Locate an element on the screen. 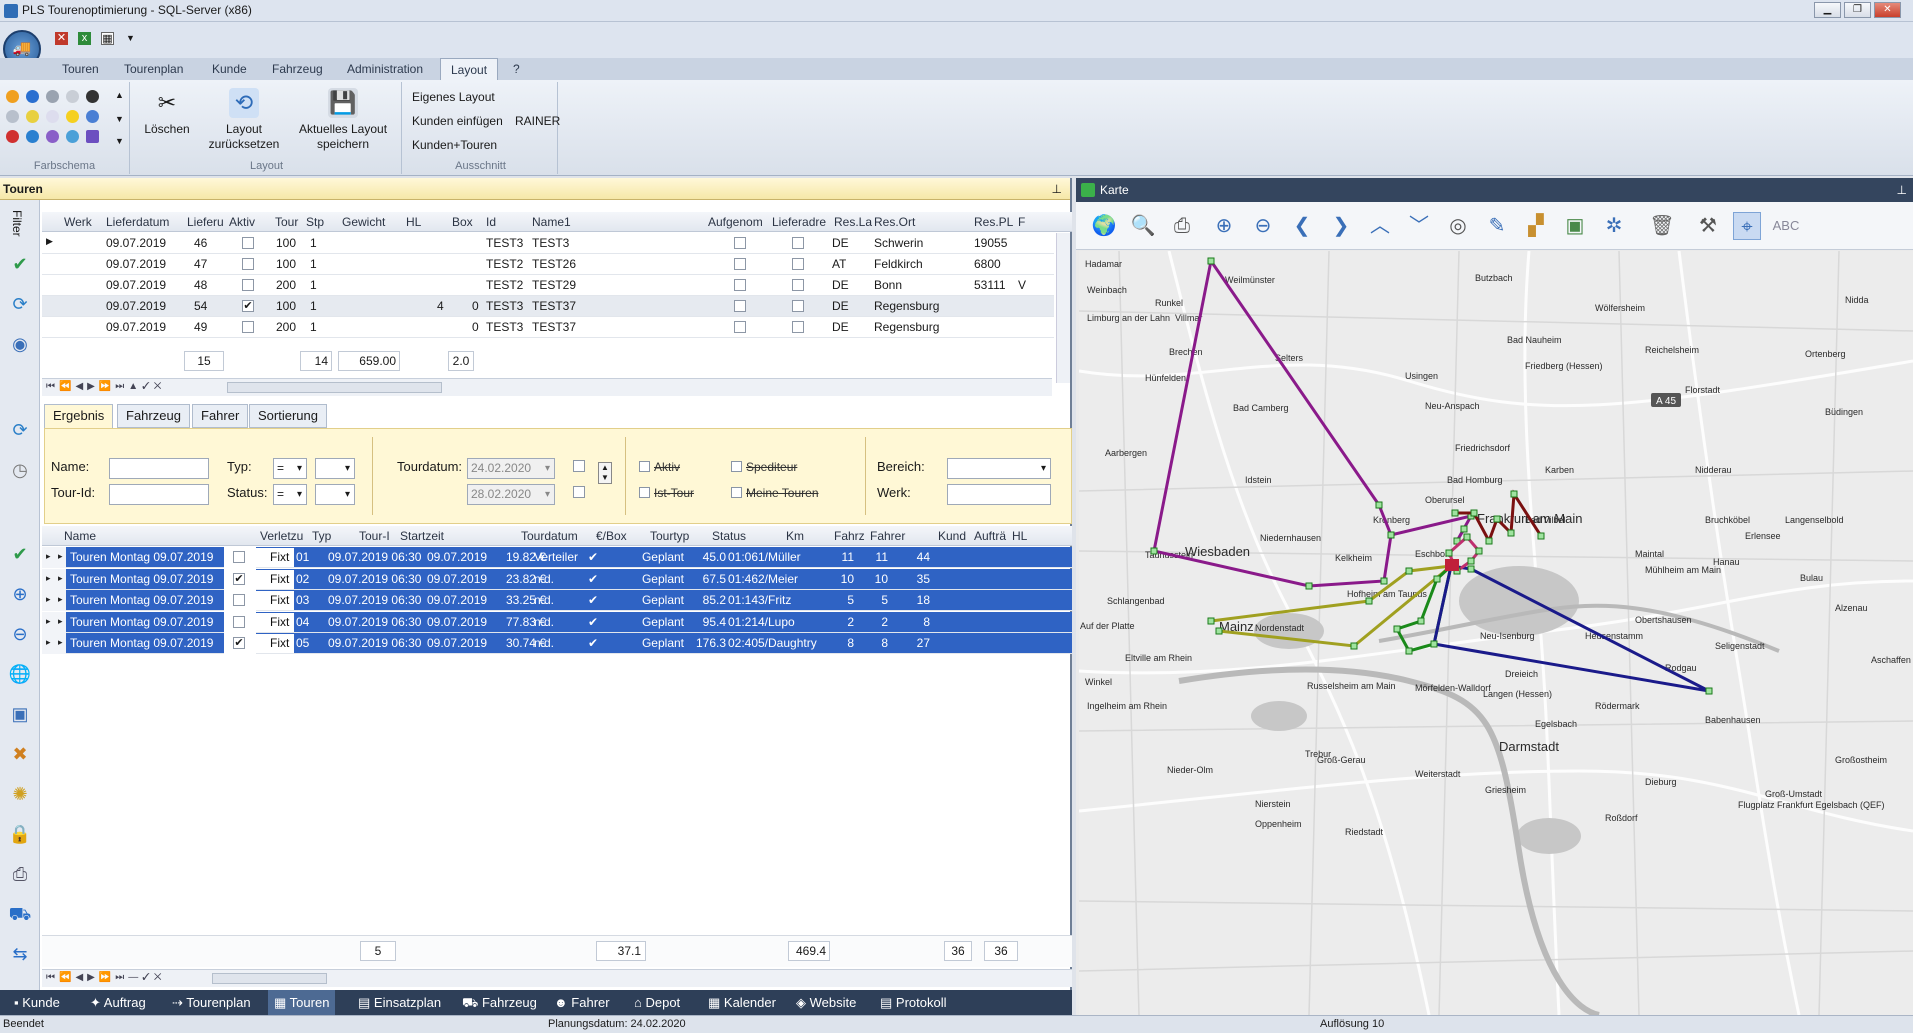 The height and width of the screenshot is (1033, 1913). col-fahrer: Fahrer is located at coordinates (887, 536).